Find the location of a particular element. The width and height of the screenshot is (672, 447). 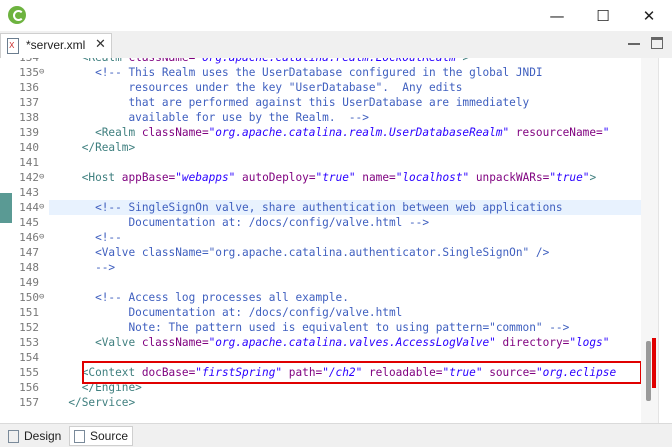

code-text: available for use by the Realm. --> is located at coordinates (212, 117).